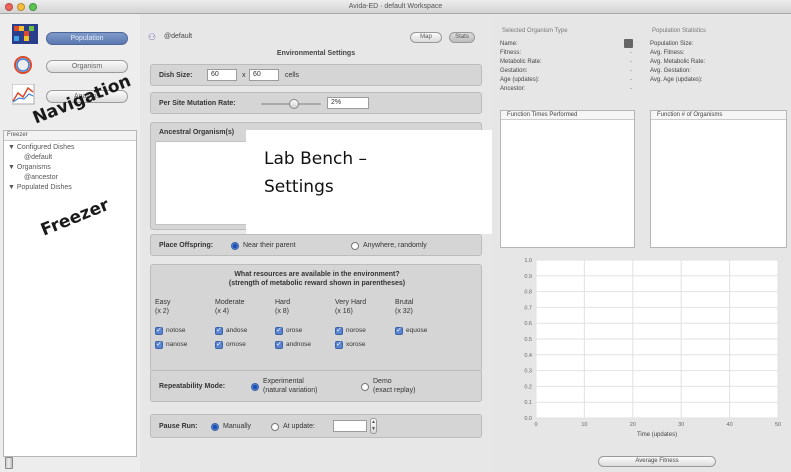 Image resolution: width=791 pixels, height=472 pixels. I want to click on mutation-rate-label: Per Site Mutation Rate:, so click(197, 103).